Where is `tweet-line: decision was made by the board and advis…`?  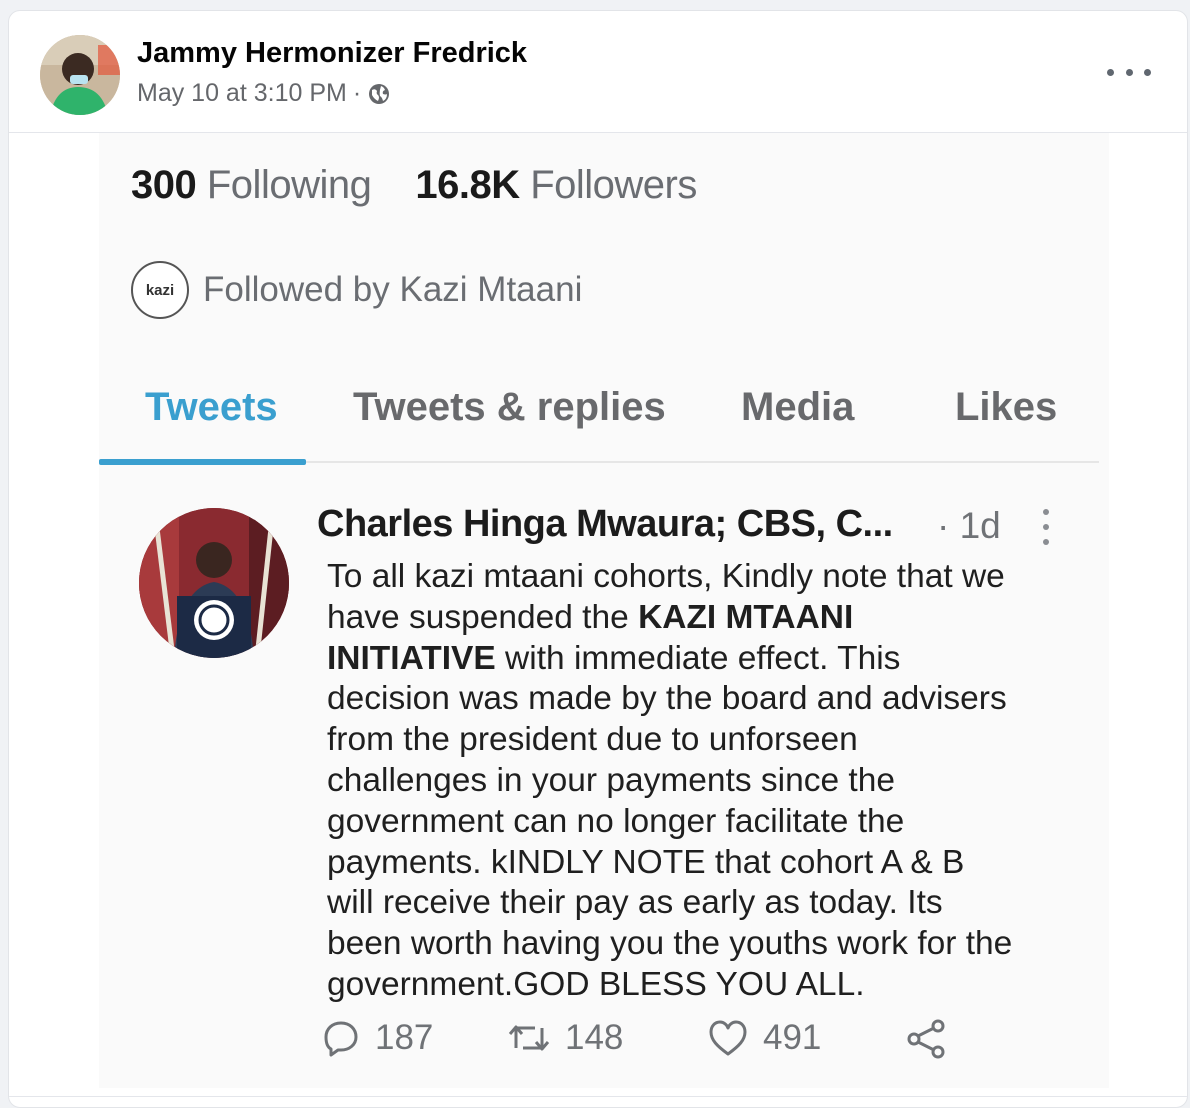 tweet-line: decision was made by the board and advis… is located at coordinates (667, 699).